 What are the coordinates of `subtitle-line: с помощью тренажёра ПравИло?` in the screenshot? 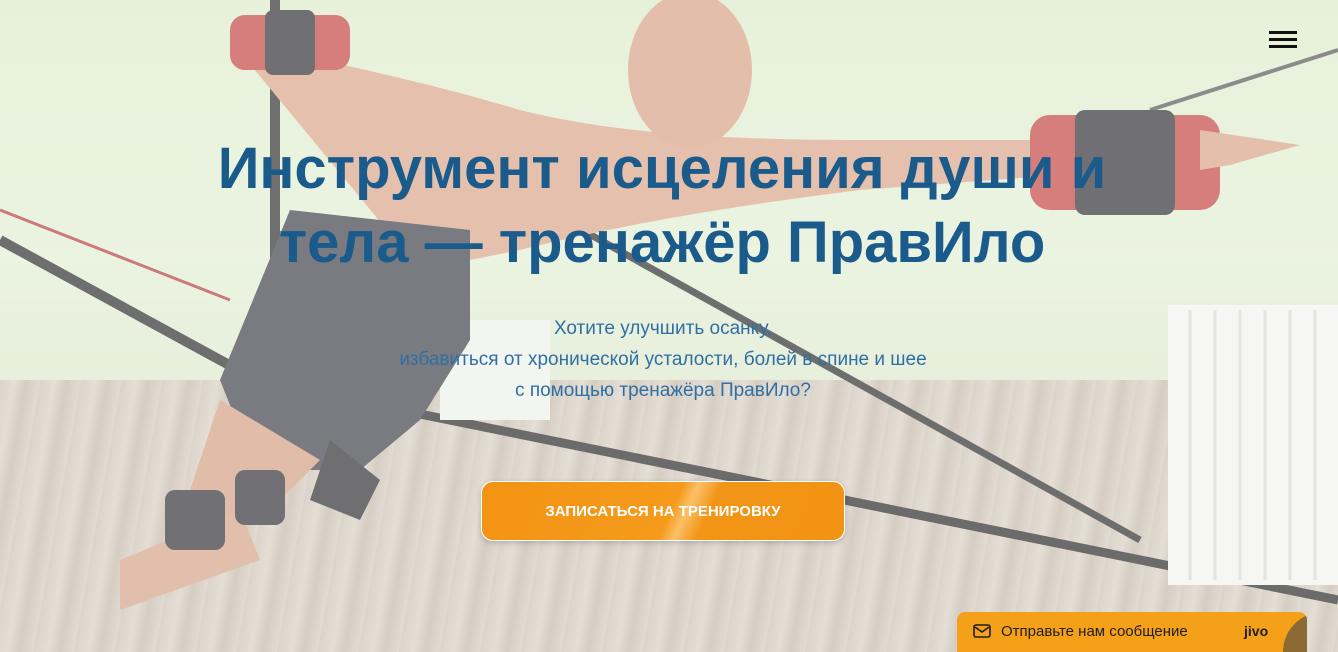 It's located at (663, 390).